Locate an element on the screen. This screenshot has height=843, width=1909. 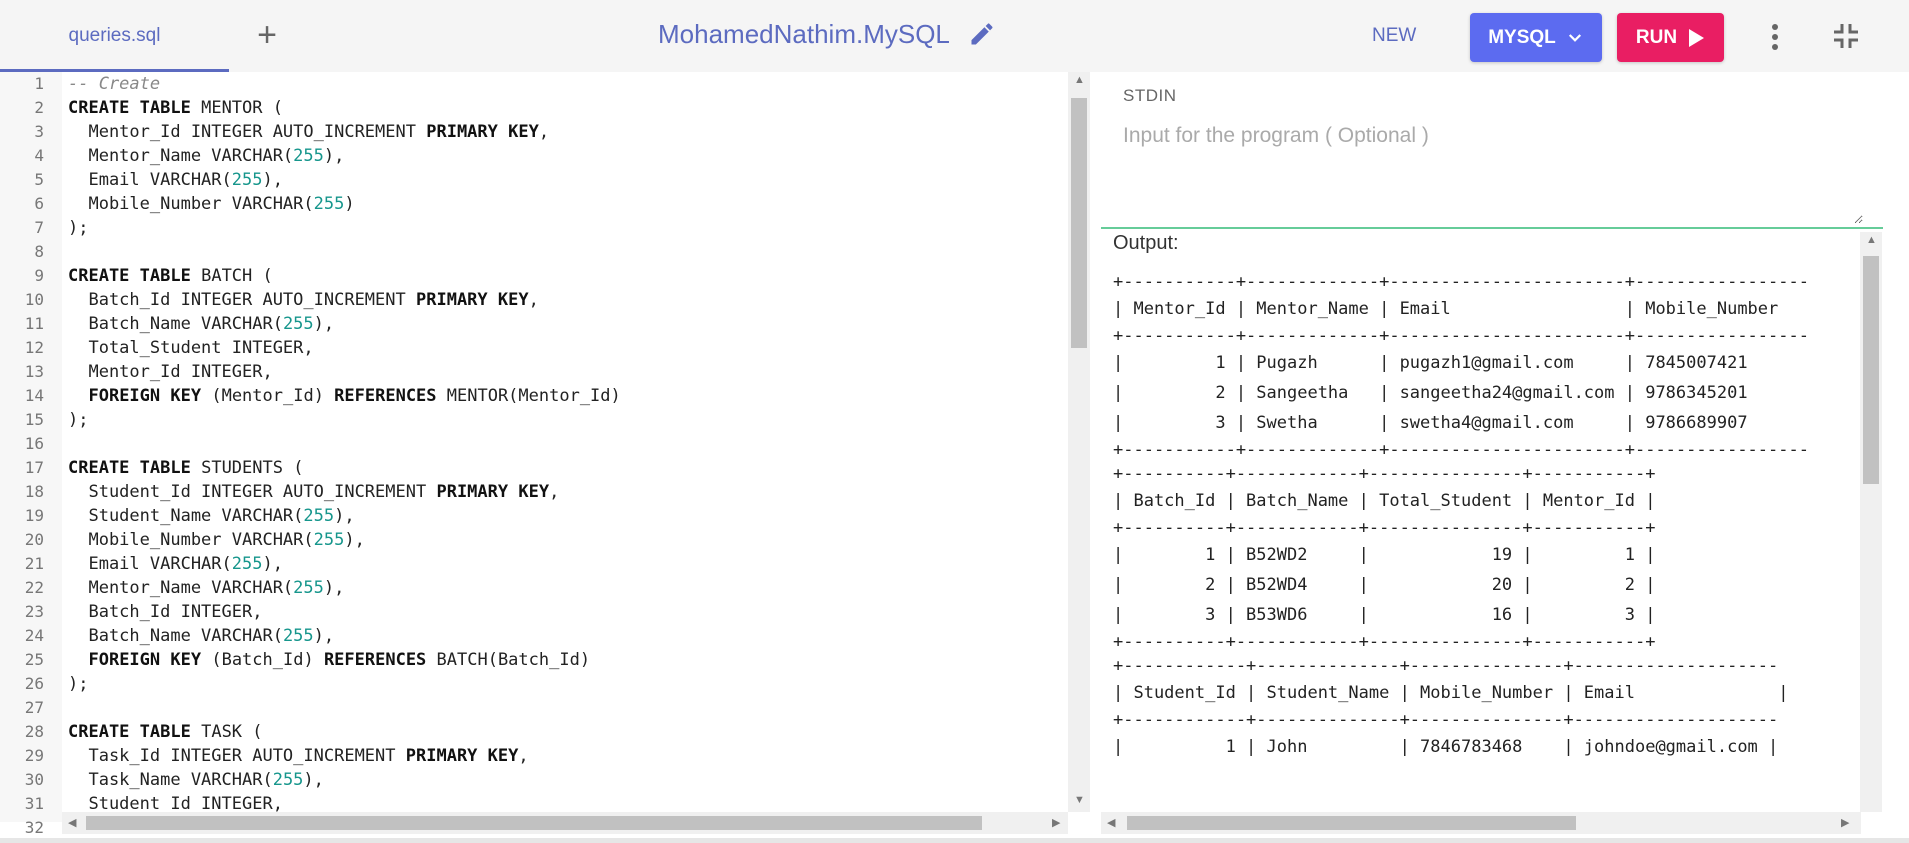
line-number: 6 is located at coordinates (39, 203).